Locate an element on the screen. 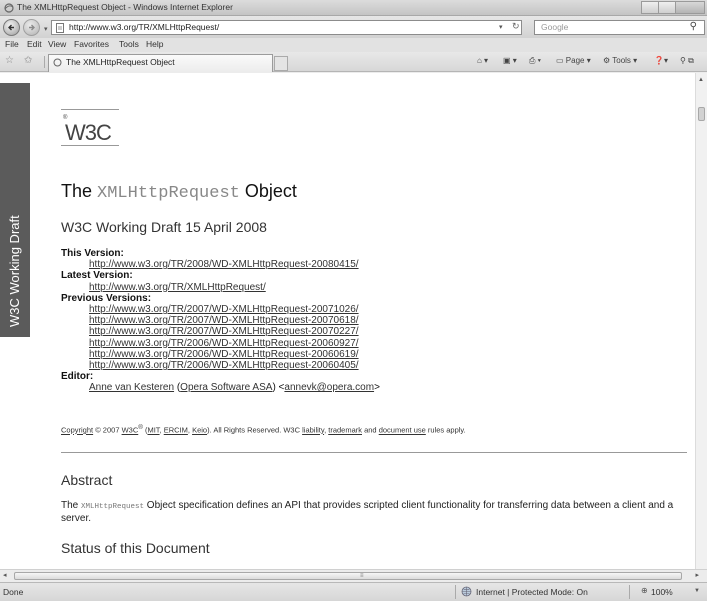 This screenshot has width=707, height=601. maximize-button is located at coordinates (667, 7).